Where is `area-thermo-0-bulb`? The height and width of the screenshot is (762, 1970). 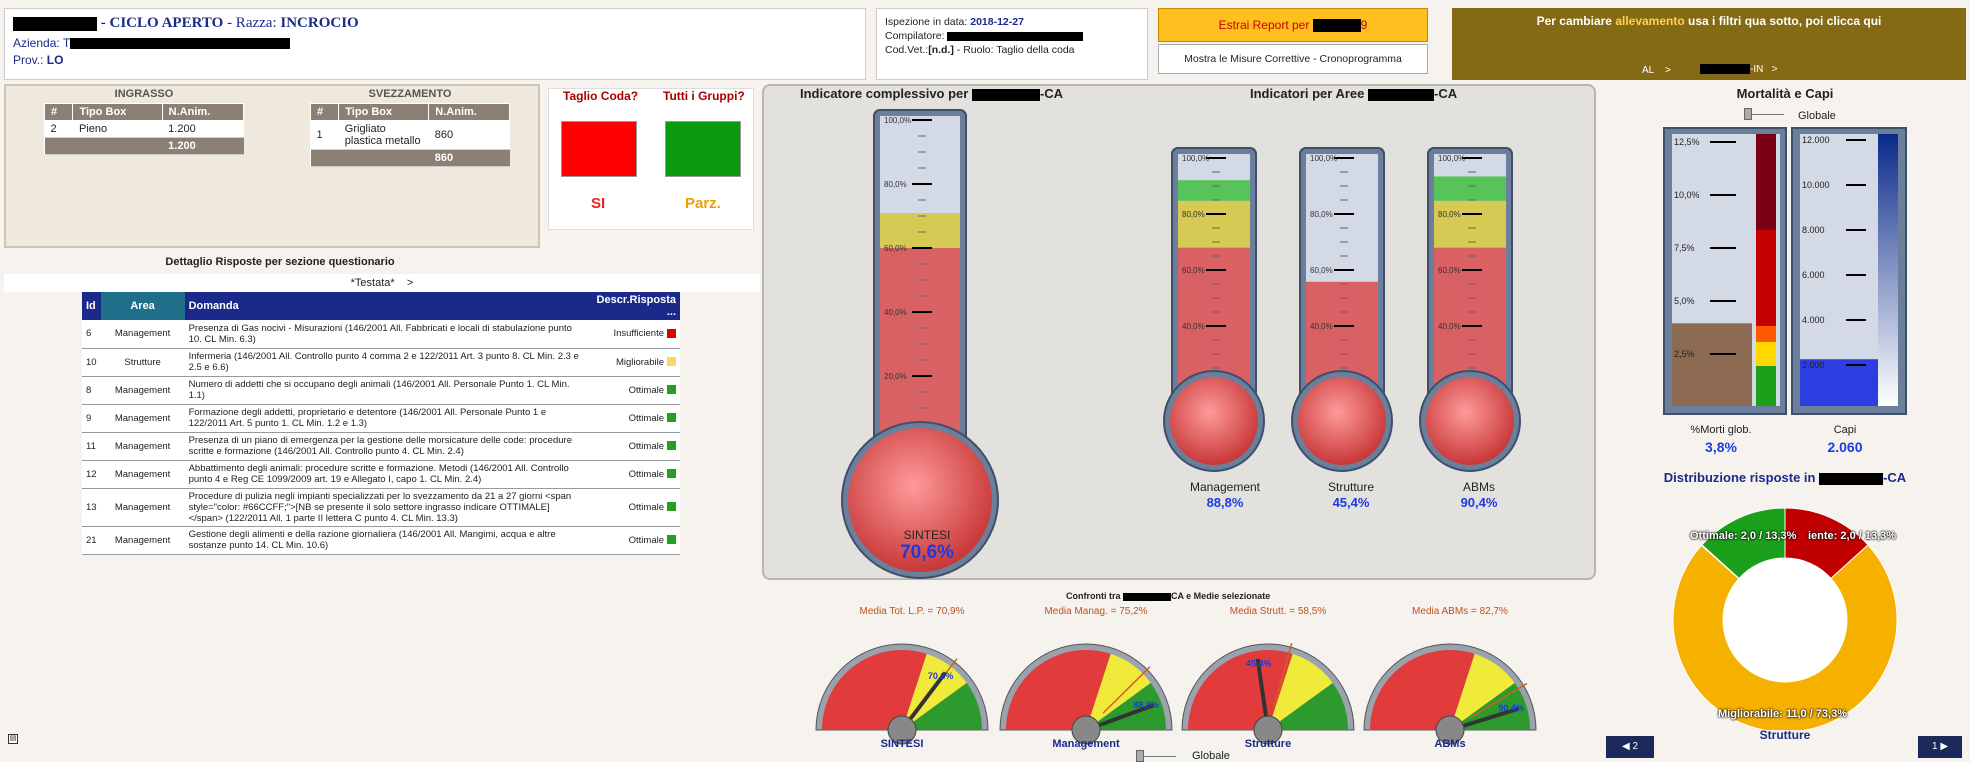 area-thermo-0-bulb is located at coordinates (1214, 421).